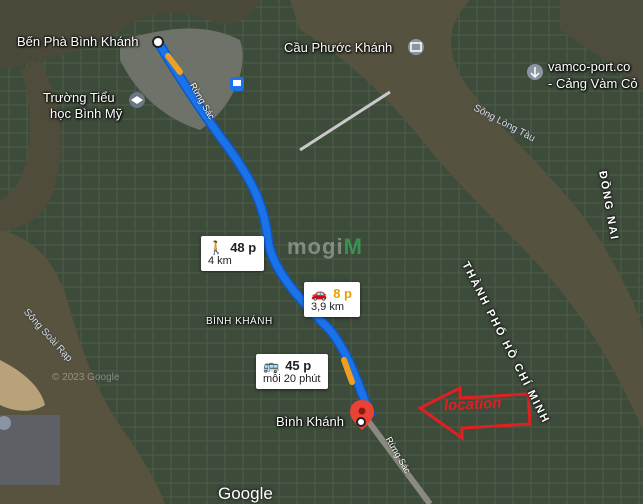 The image size is (643, 504). What do you see at coordinates (315, 246) in the screenshot?
I see `watermark-text: mogi` at bounding box center [315, 246].